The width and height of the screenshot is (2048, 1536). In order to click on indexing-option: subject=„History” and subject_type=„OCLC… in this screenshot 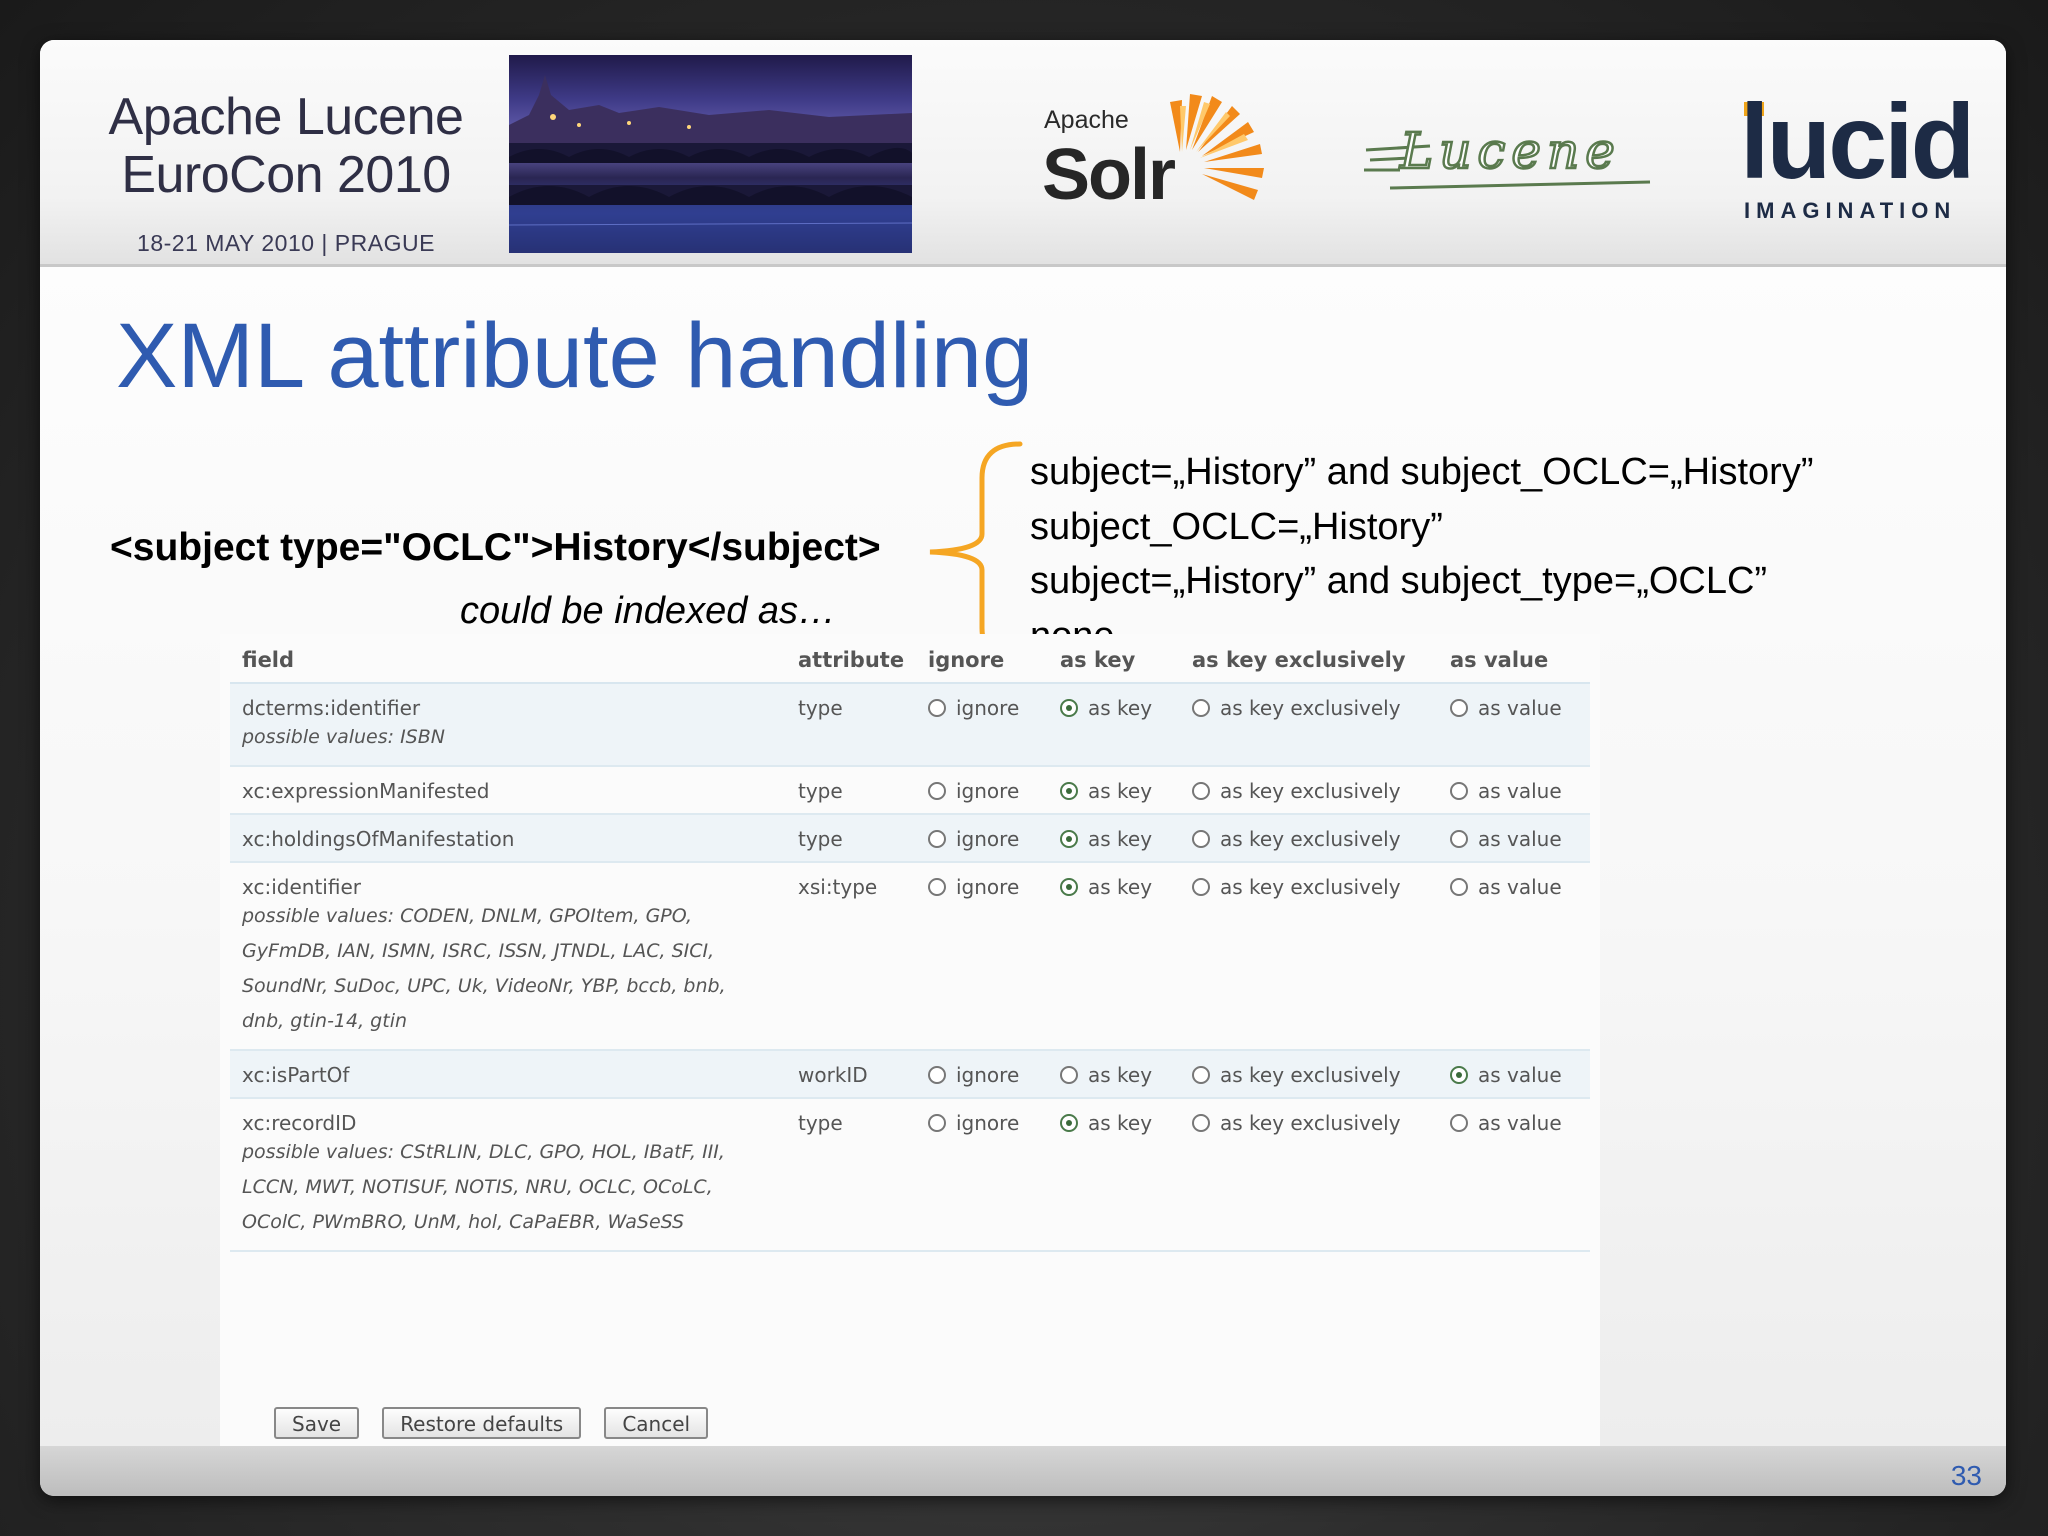, I will do `click(1399, 581)`.